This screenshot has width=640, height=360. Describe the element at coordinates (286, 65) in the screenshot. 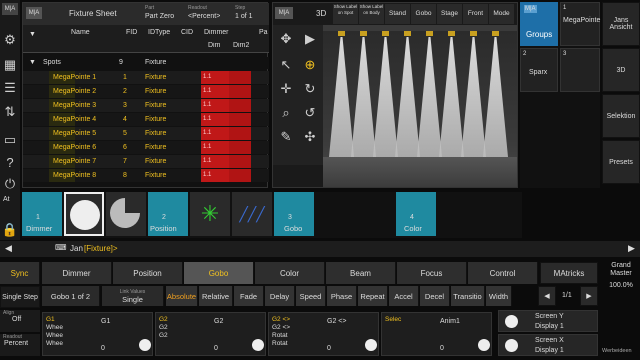

I see `pointer-icon: ↖` at that location.